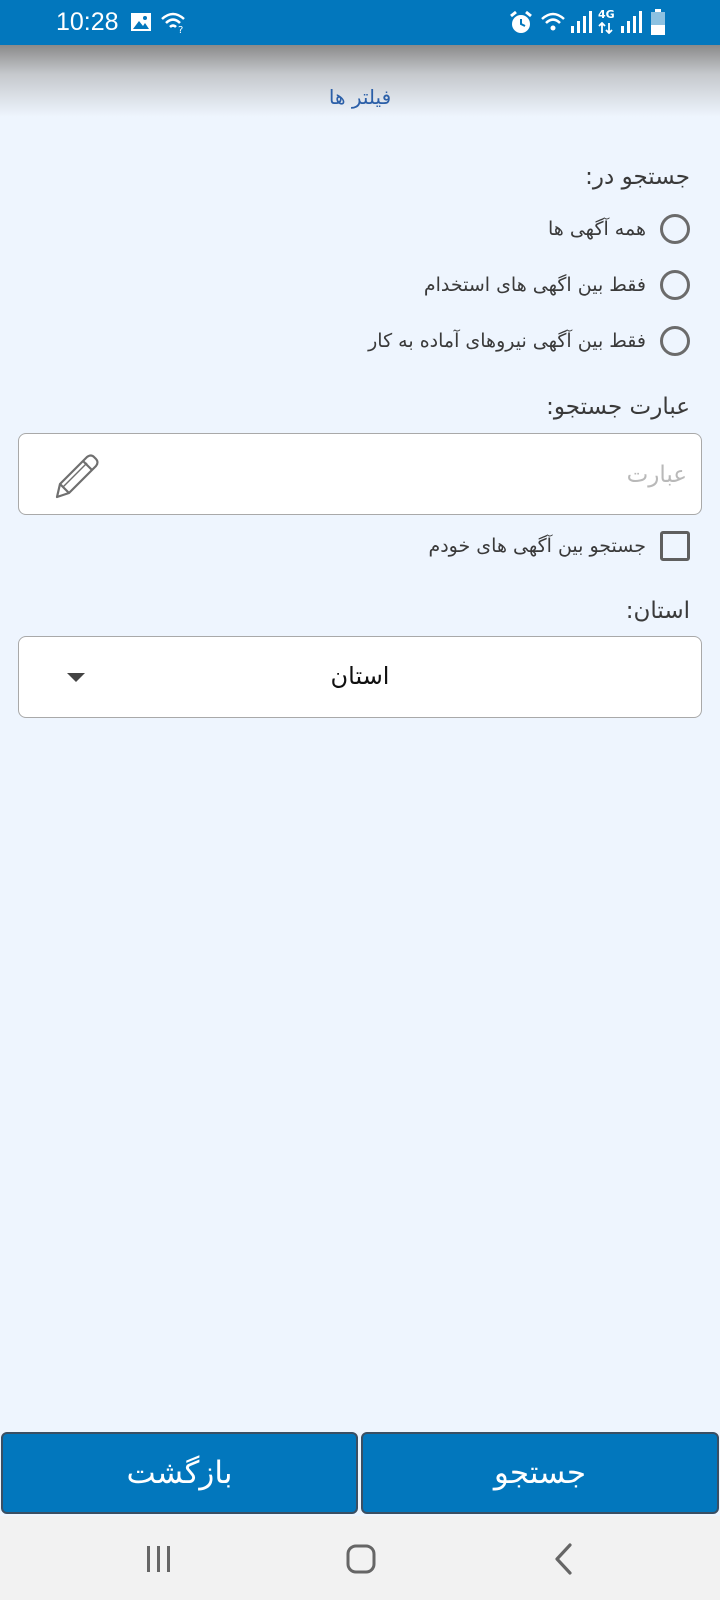 This screenshot has height=1600, width=720. What do you see at coordinates (77, 476) in the screenshot?
I see `pencil-icon` at bounding box center [77, 476].